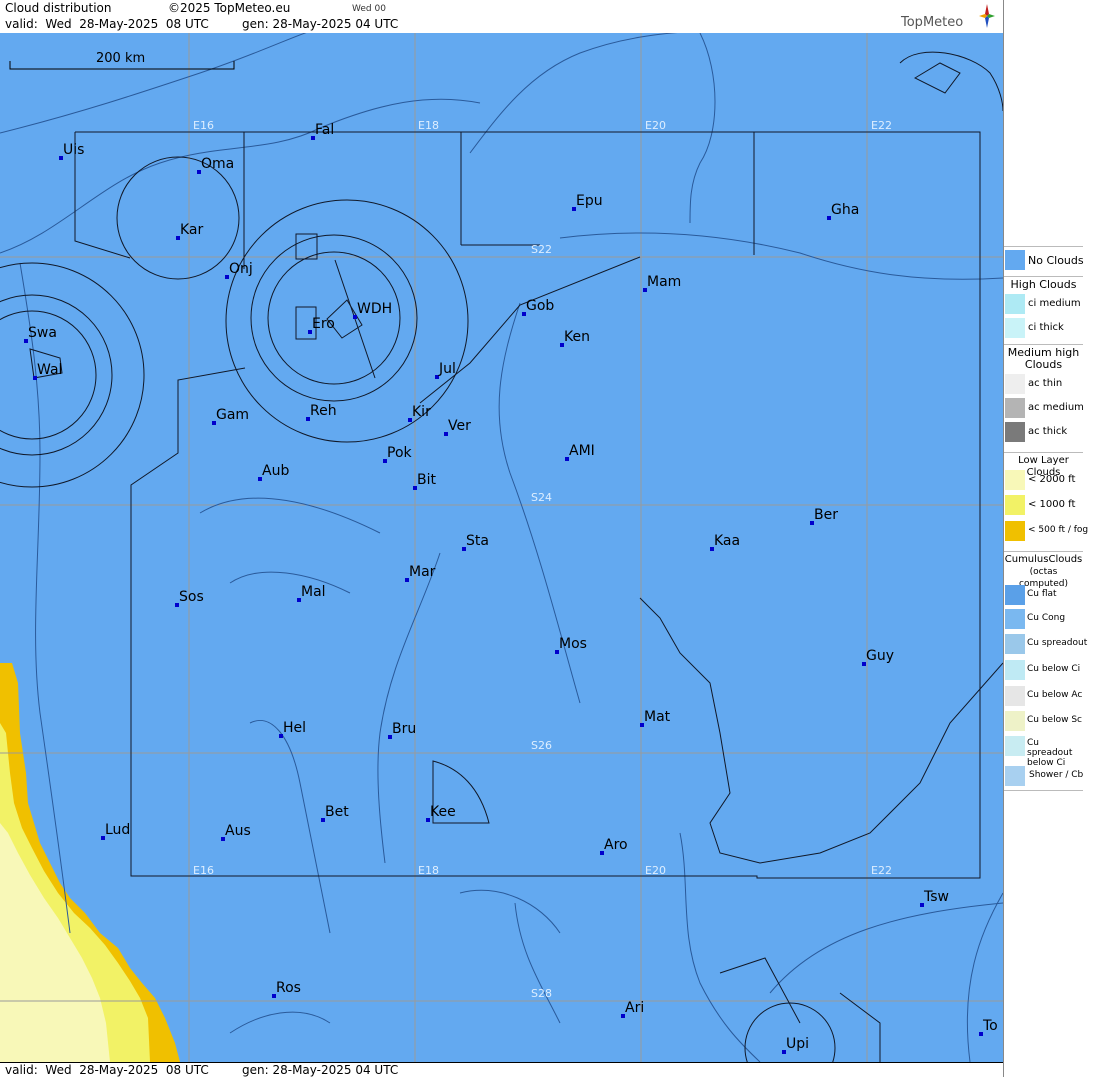  Describe the element at coordinates (1015, 328) in the screenshot. I see `swatch-ci-thick` at that location.